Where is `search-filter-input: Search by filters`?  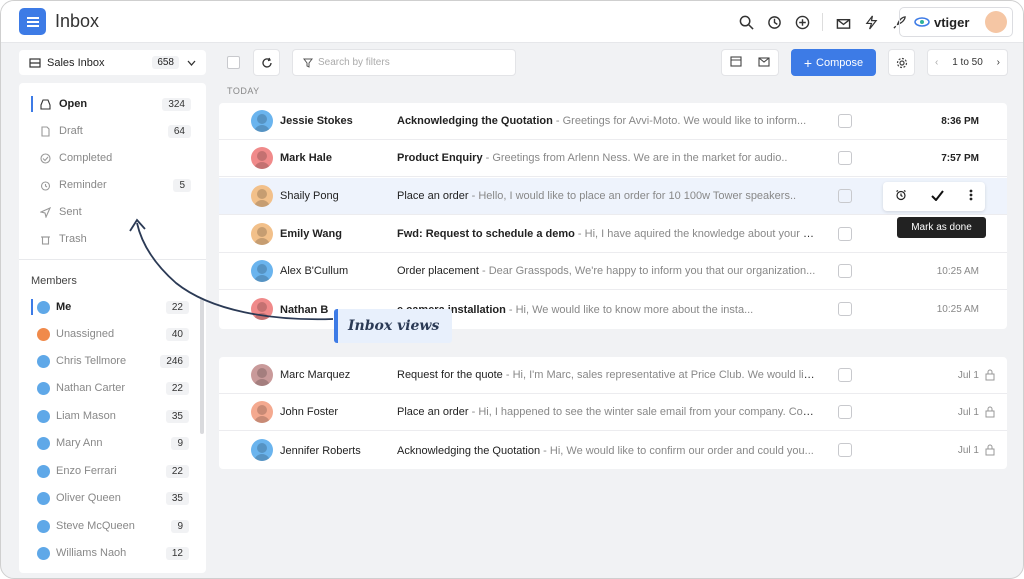 search-filter-input: Search by filters is located at coordinates (404, 62).